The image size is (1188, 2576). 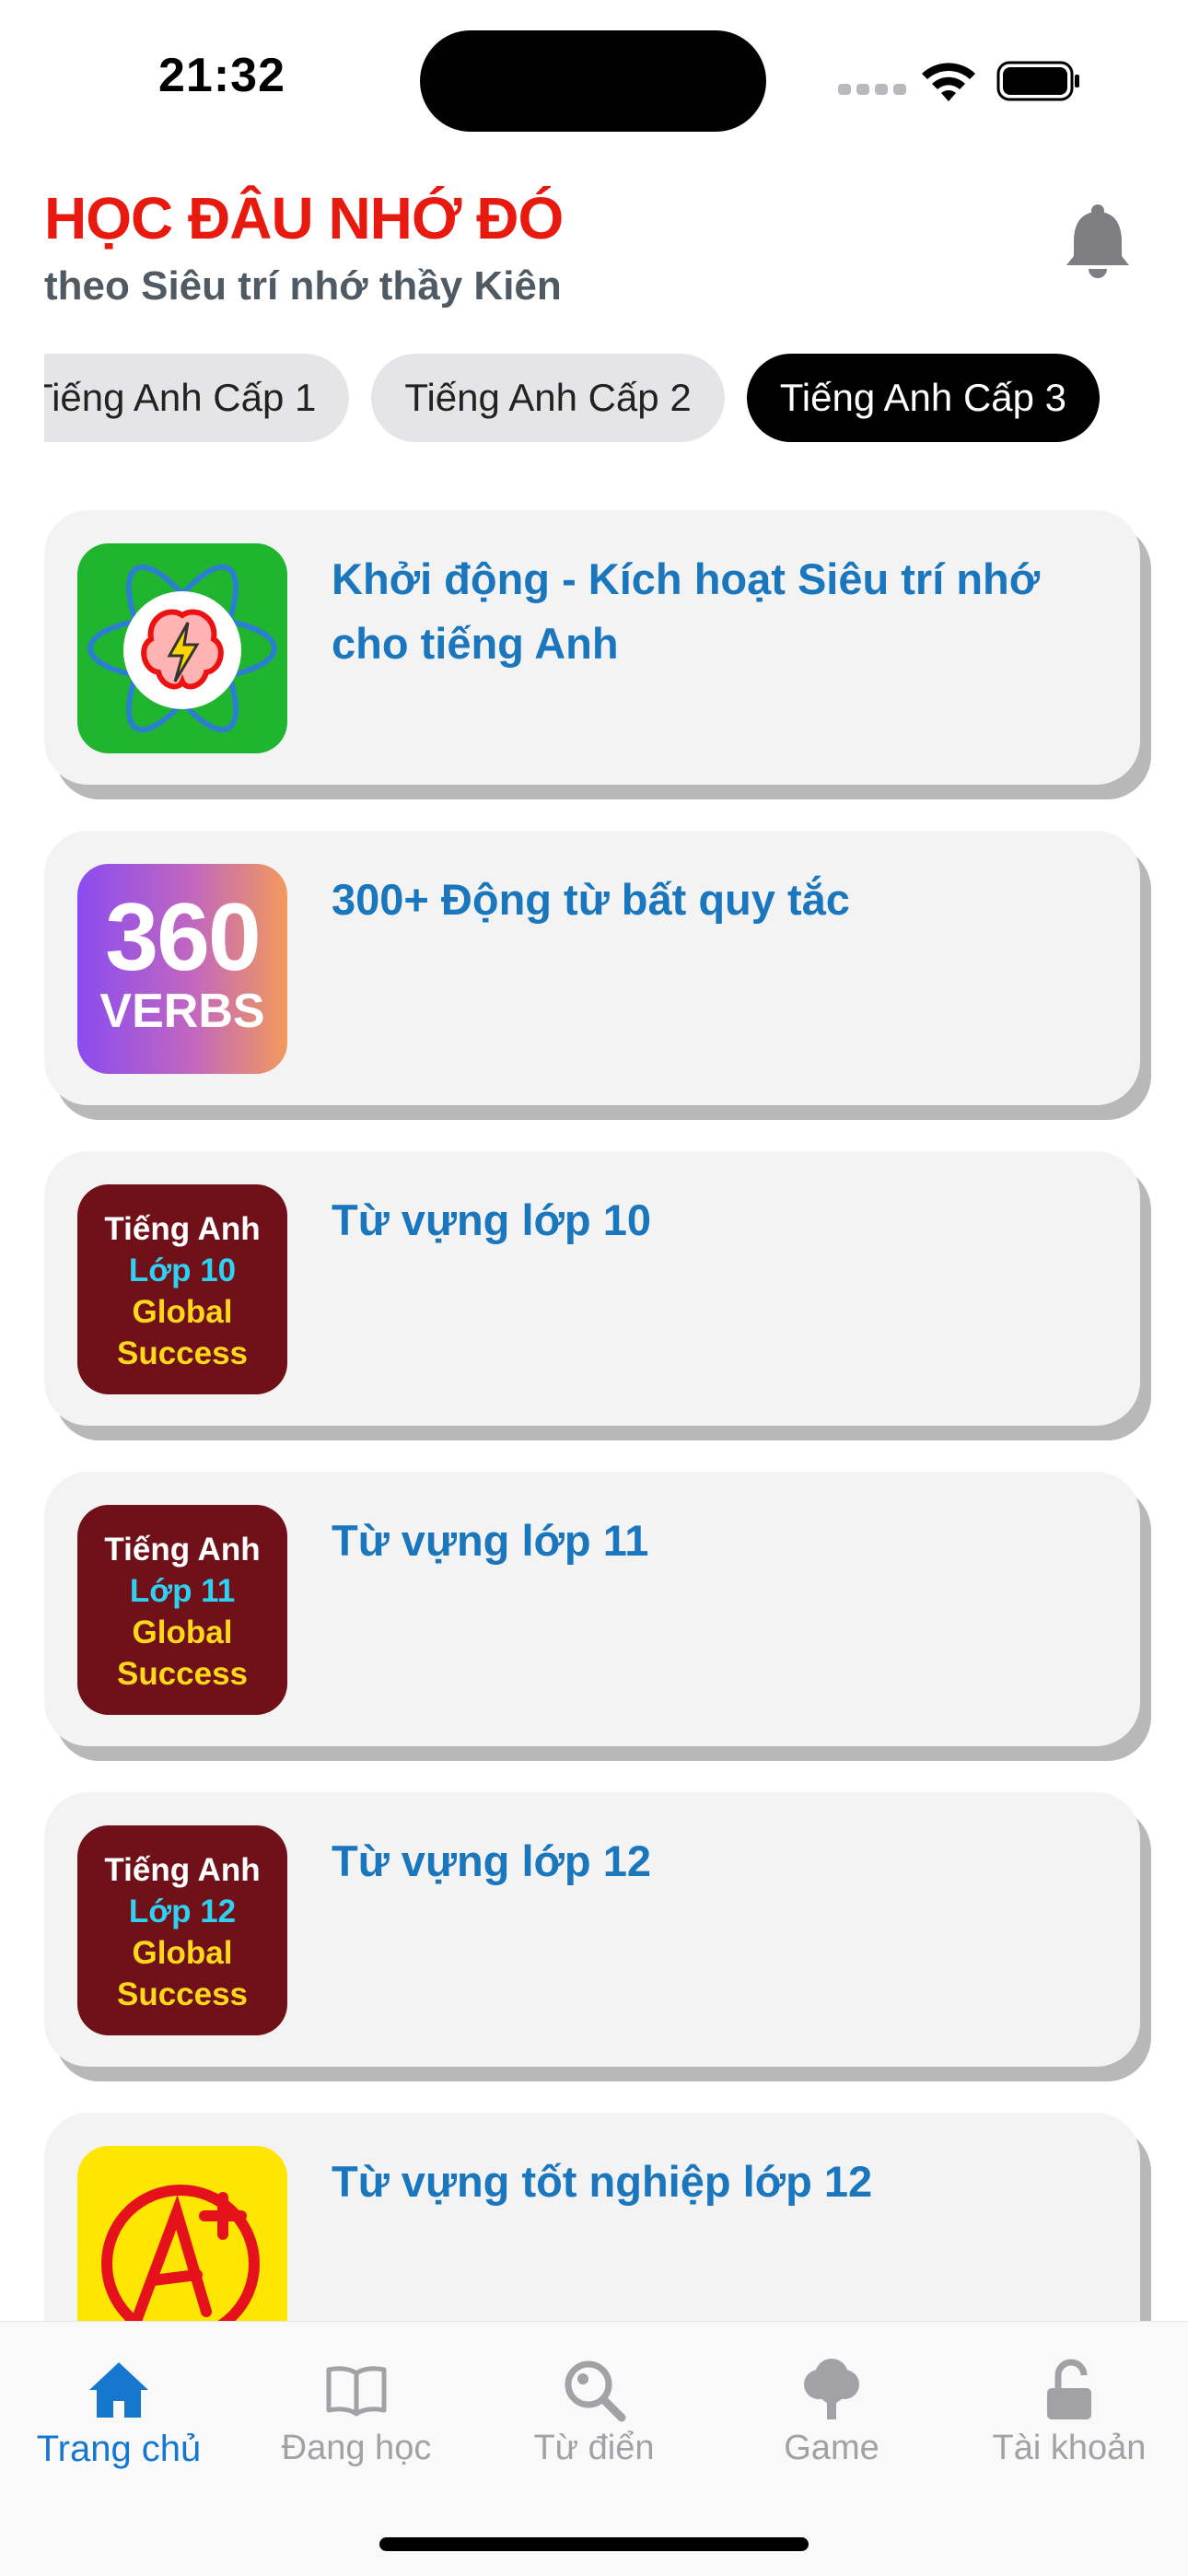 I want to click on tab-home: Trang chủ, so click(x=119, y=2403).